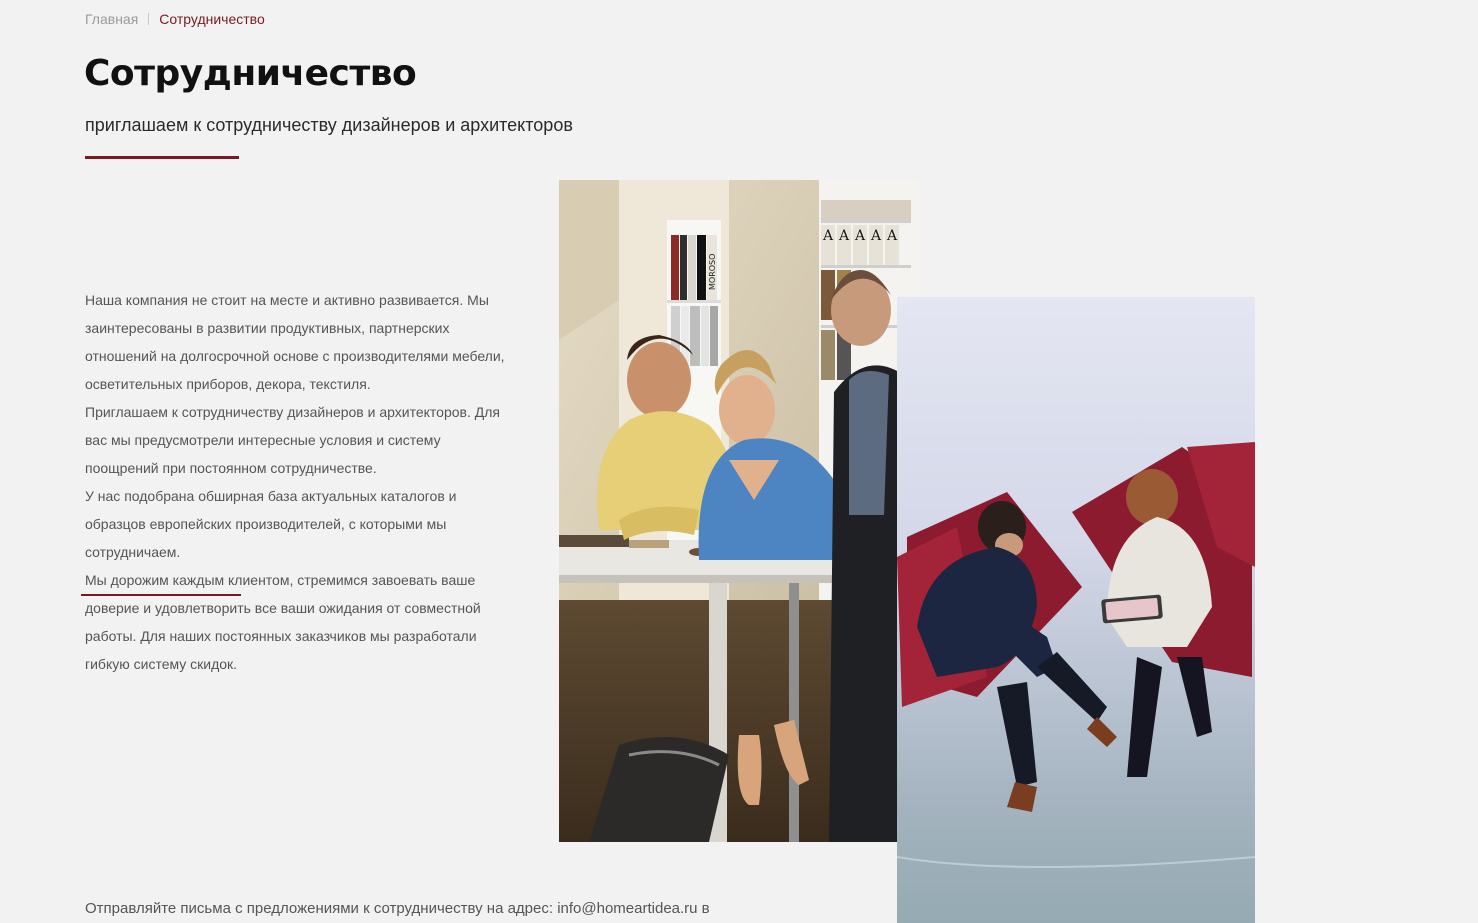 This screenshot has height=923, width=1478. Describe the element at coordinates (712, 272) in the screenshot. I see `catalog-label-moroso: MOROSO` at that location.